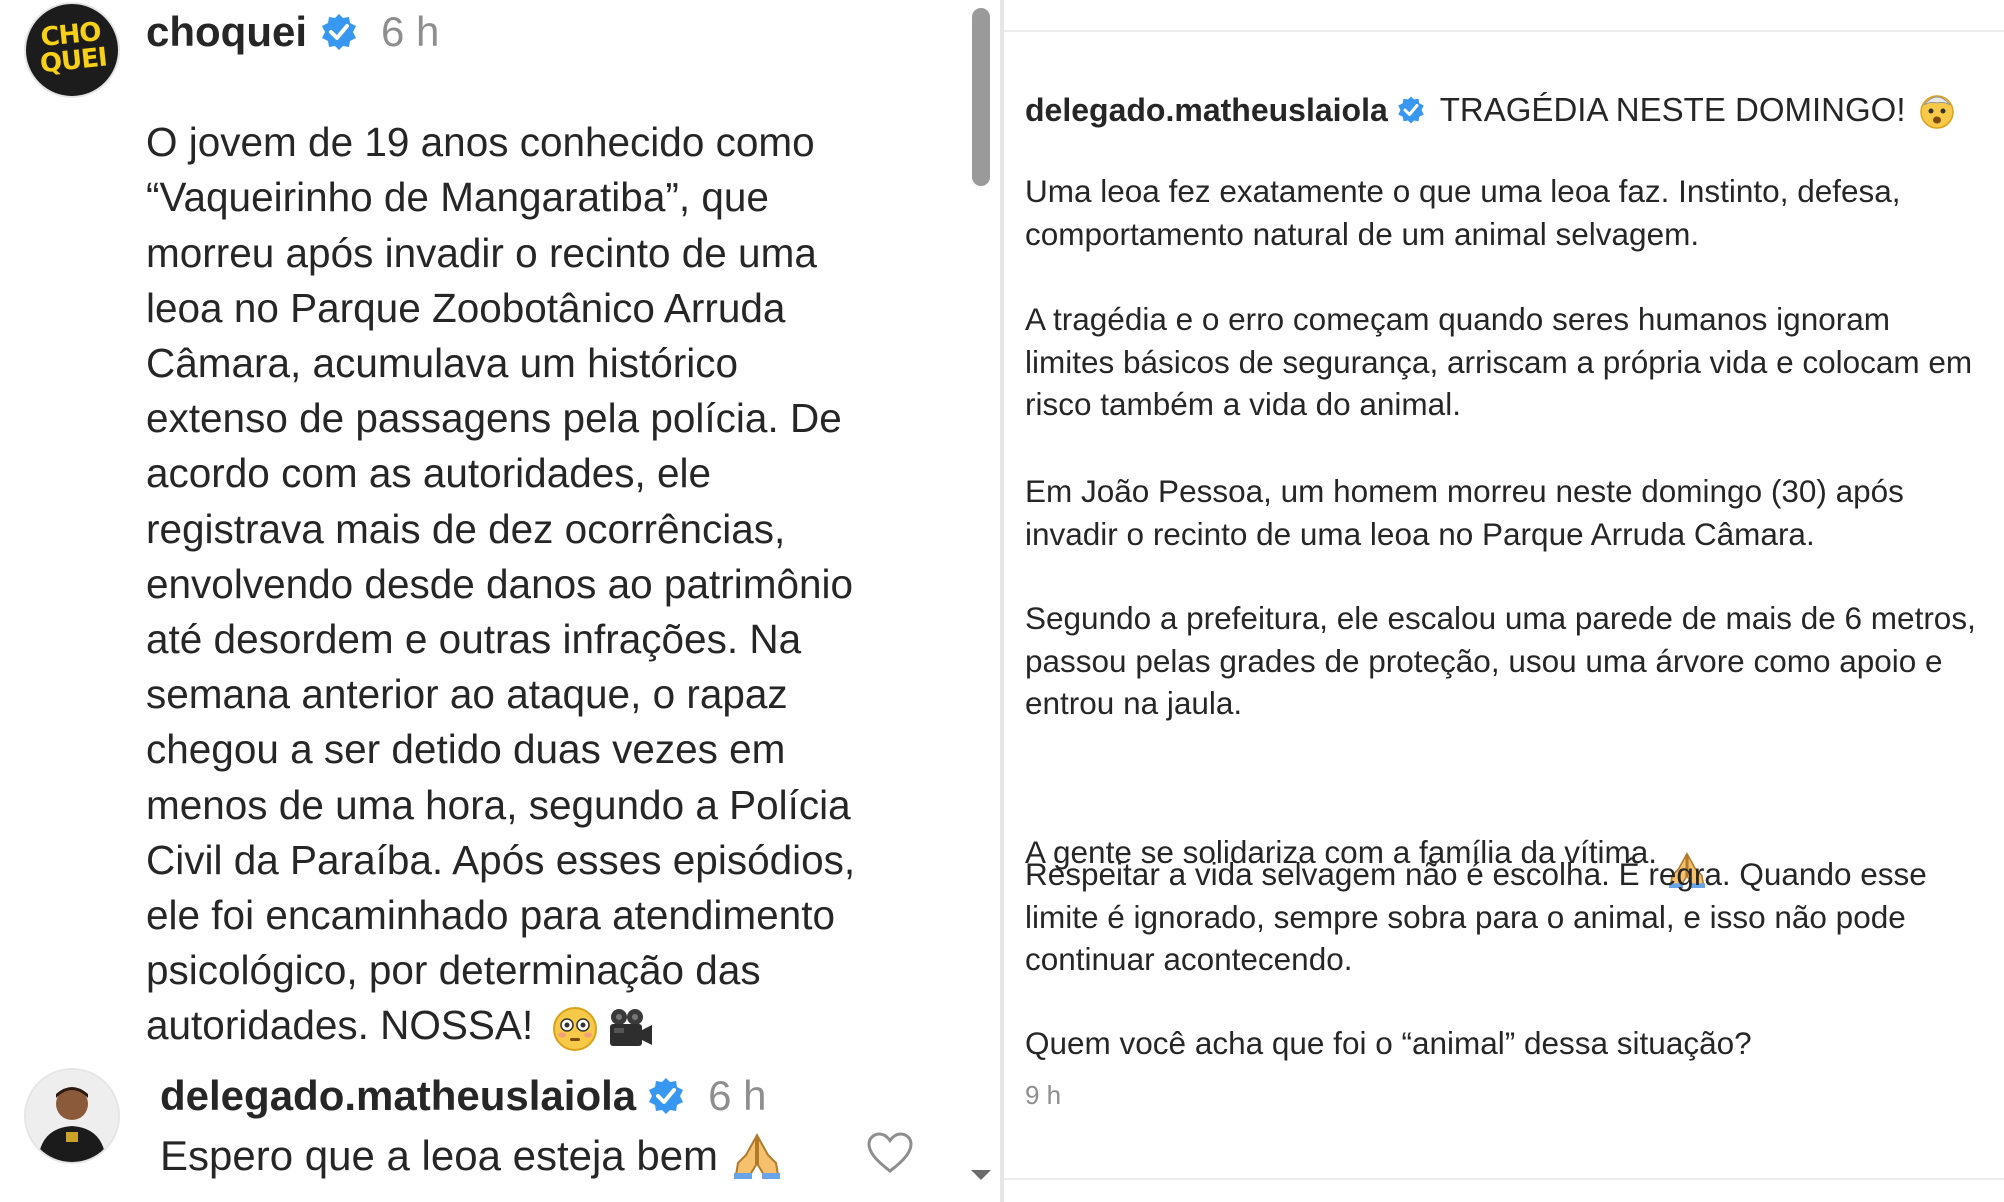  Describe the element at coordinates (226, 32) in the screenshot. I see `post-username: choquei` at that location.